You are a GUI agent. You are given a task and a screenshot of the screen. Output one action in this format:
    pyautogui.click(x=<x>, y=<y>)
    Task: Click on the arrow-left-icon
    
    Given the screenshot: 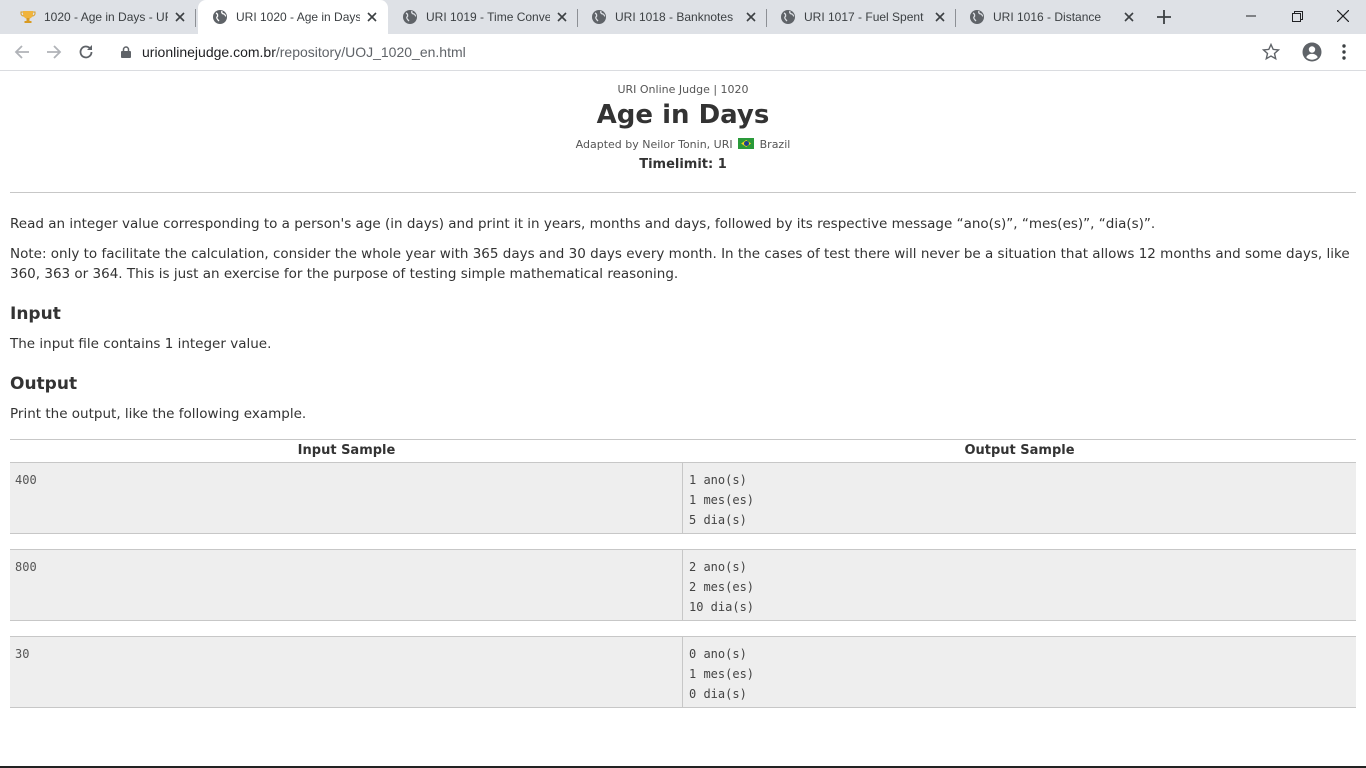 What is the action you would take?
    pyautogui.click(x=21, y=52)
    